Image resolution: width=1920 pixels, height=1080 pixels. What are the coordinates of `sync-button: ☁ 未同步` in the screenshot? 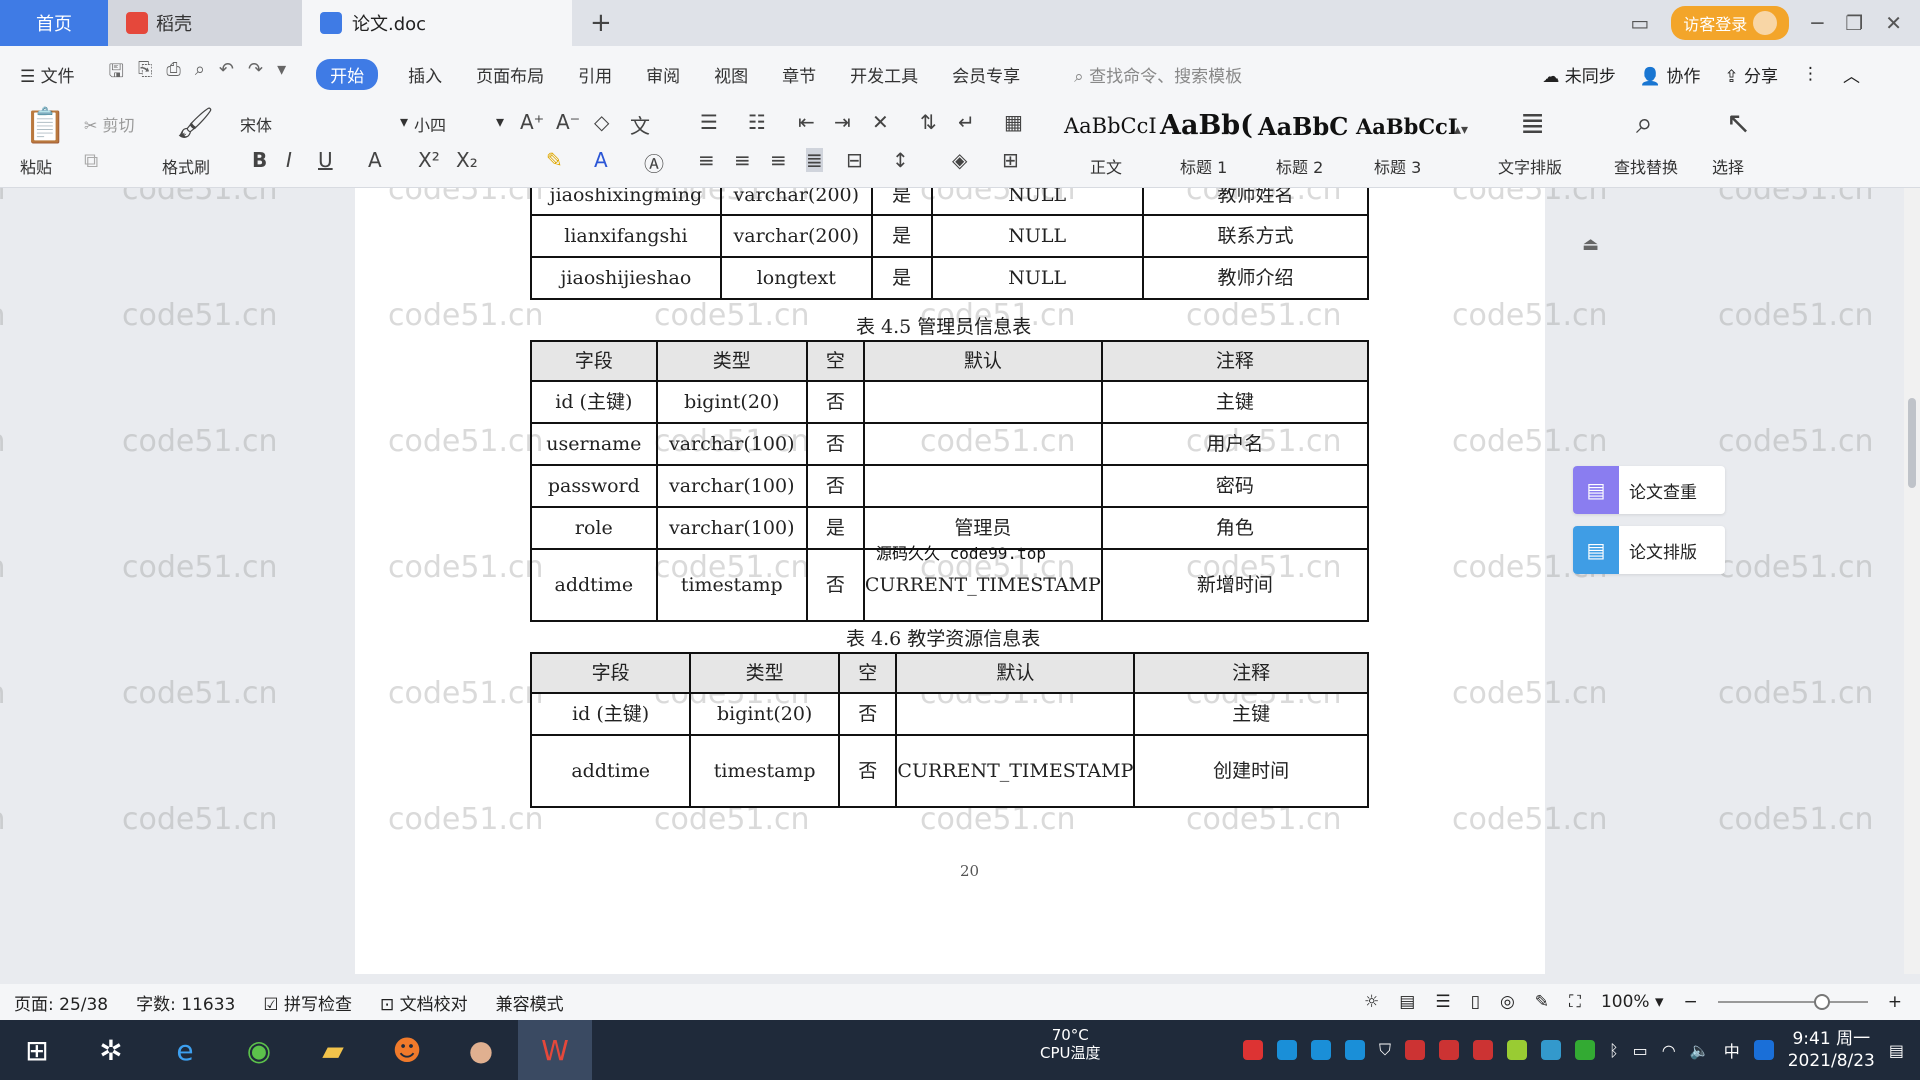 It's located at (1578, 74).